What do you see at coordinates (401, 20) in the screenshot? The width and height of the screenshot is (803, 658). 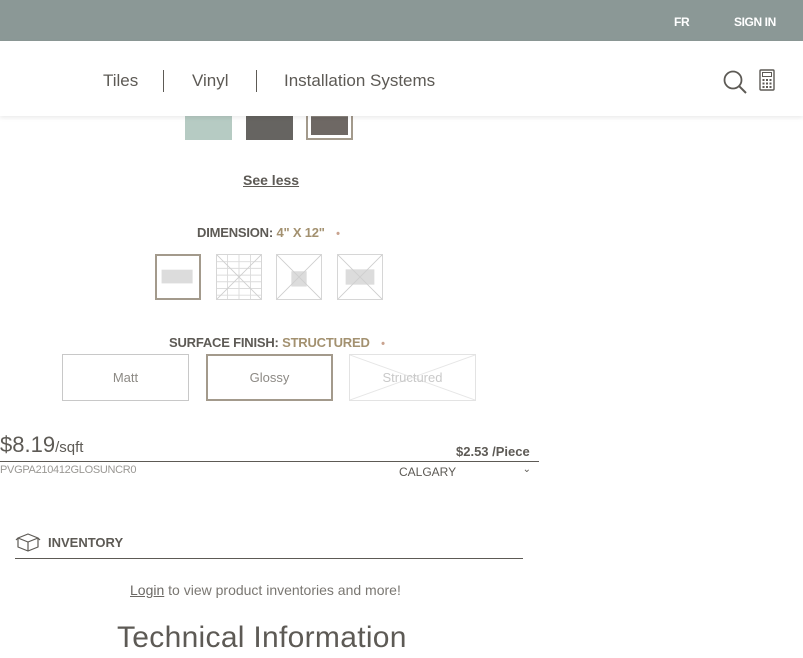 I see `top-utility-bar: FR SIGN IN` at bounding box center [401, 20].